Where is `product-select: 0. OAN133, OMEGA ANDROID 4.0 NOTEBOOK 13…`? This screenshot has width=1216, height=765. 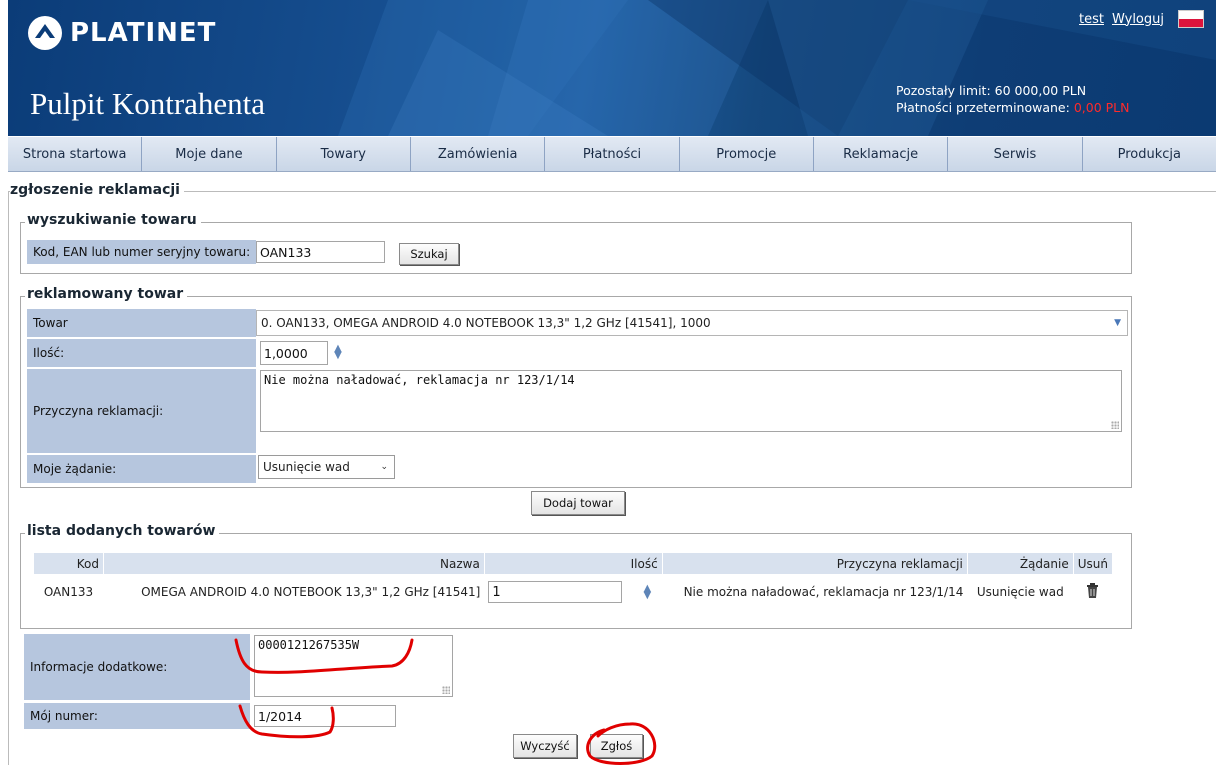 product-select: 0. OAN133, OMEGA ANDROID 4.0 NOTEBOOK 13… is located at coordinates (692, 323).